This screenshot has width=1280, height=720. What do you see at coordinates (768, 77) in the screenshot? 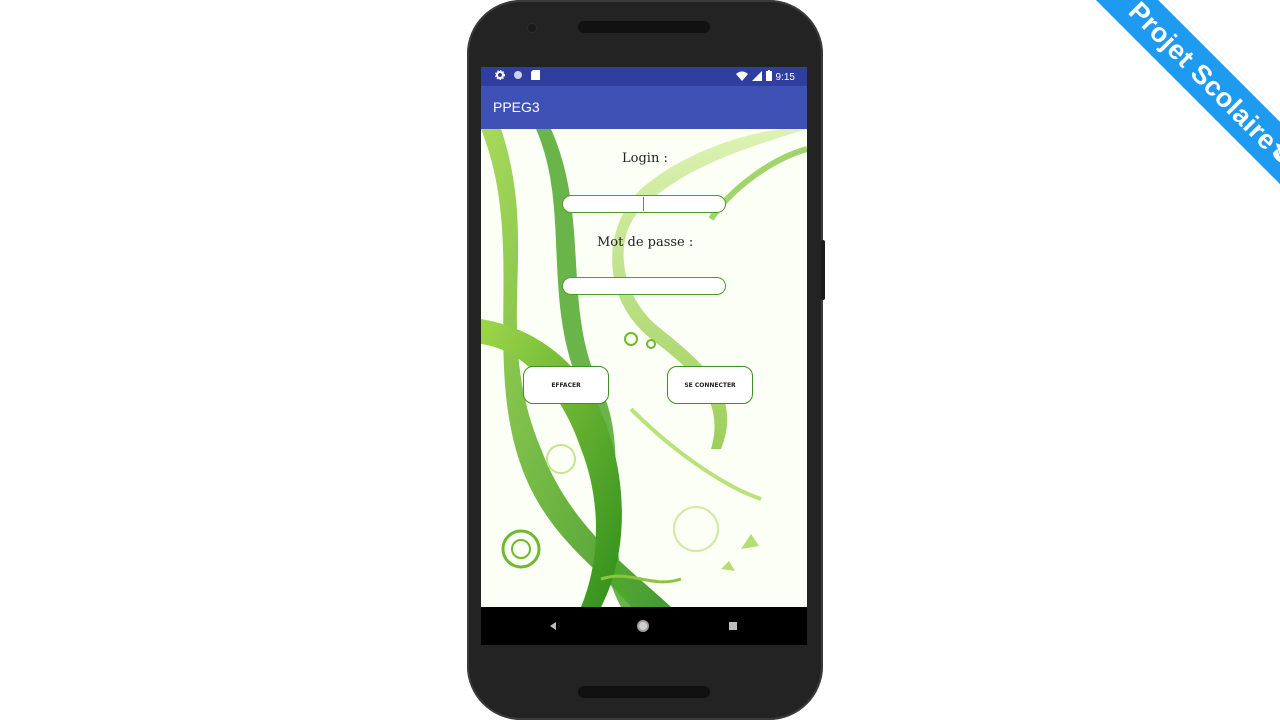
I see `battery-icon` at bounding box center [768, 77].